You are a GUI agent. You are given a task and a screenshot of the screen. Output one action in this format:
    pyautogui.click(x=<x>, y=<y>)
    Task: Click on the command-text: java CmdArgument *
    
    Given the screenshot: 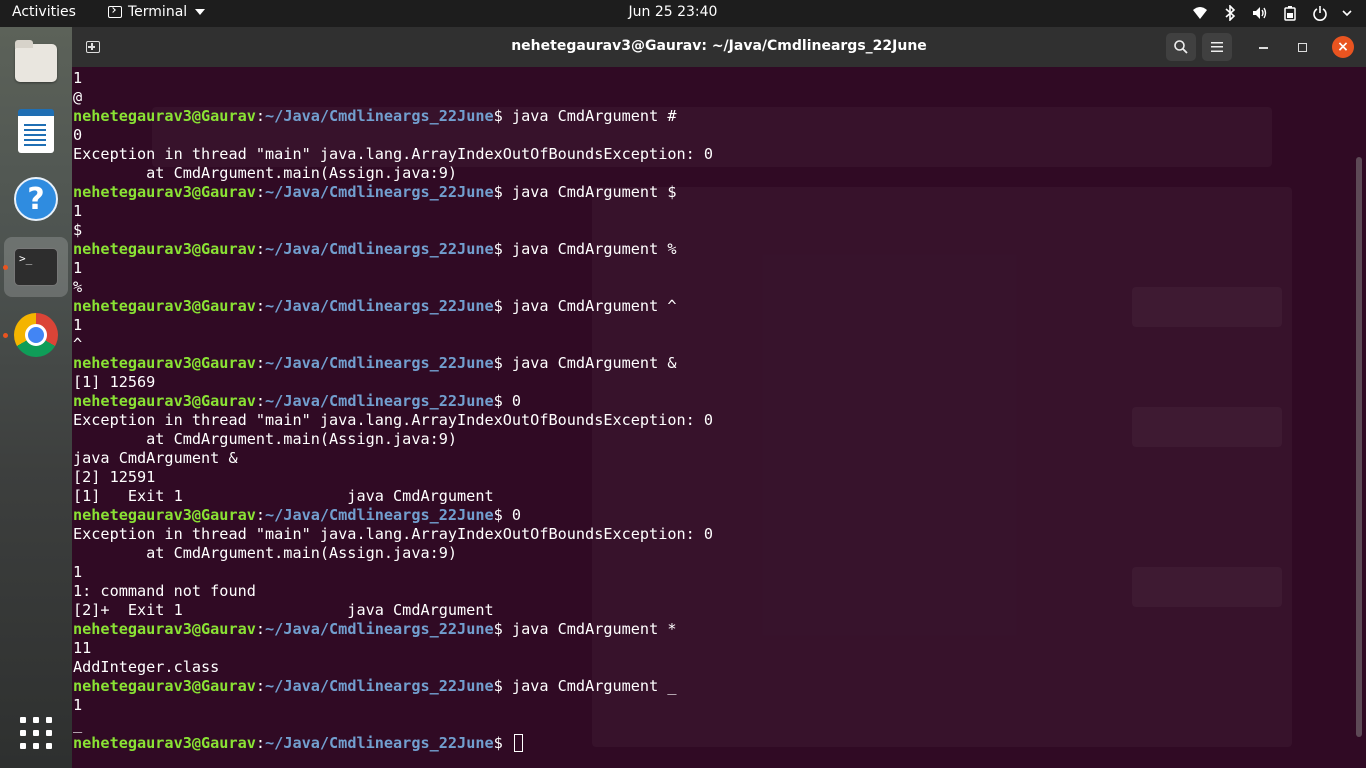 What is the action you would take?
    pyautogui.click(x=589, y=629)
    